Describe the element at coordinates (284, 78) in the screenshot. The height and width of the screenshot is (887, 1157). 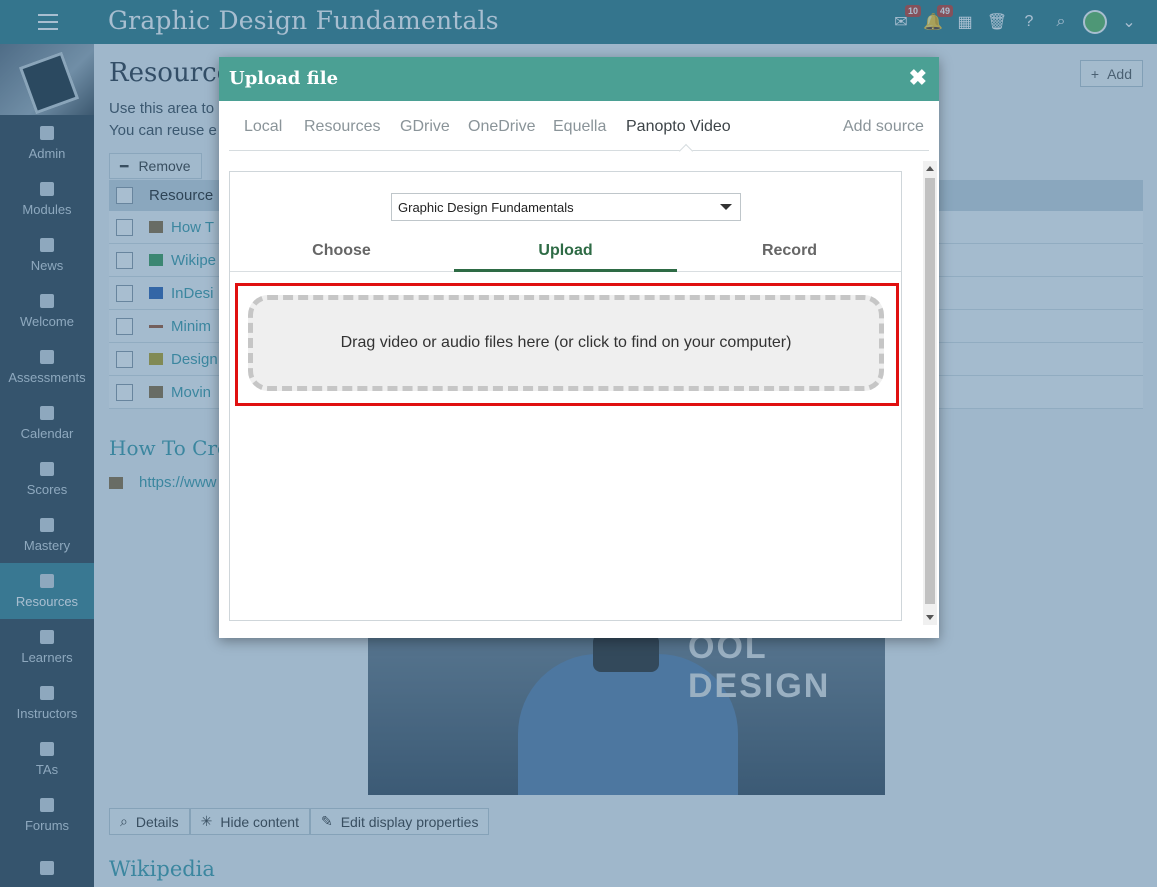
I see `dialog-title: Upload file` at that location.